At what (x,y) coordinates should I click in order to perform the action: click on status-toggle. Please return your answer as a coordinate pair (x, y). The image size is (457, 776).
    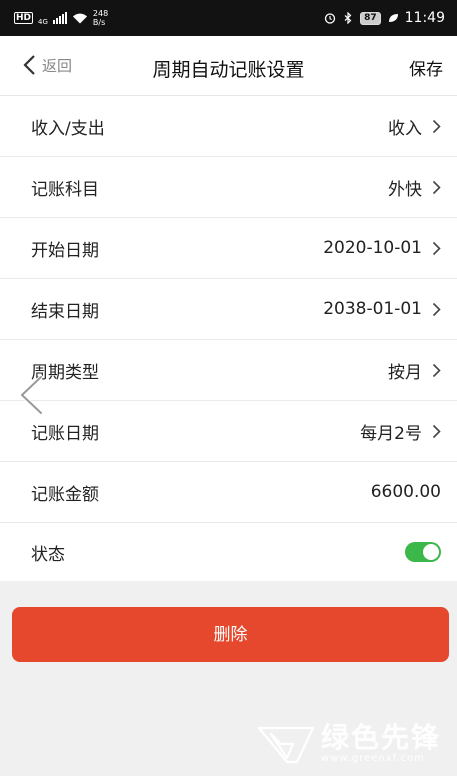
    Looking at the image, I should click on (423, 552).